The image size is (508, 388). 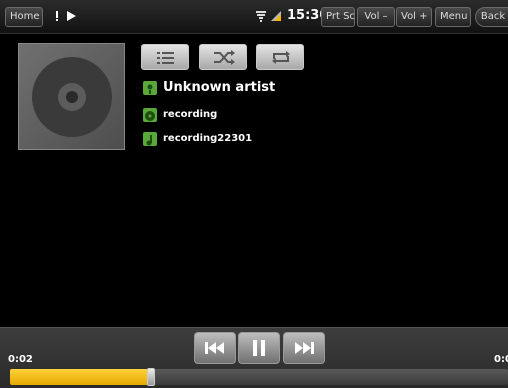 I want to click on disc-icon, so click(x=72, y=97).